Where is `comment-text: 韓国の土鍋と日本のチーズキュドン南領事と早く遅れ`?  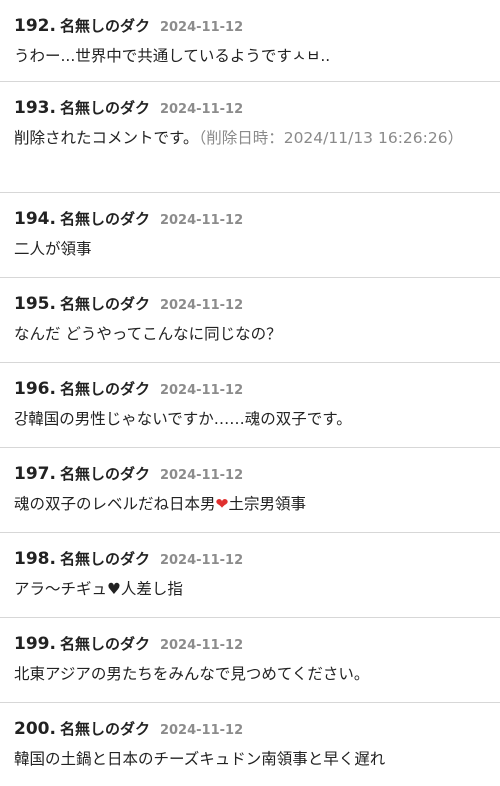 comment-text: 韓国の土鍋と日本のチーズキュドン南領事と早く遅れ is located at coordinates (200, 759).